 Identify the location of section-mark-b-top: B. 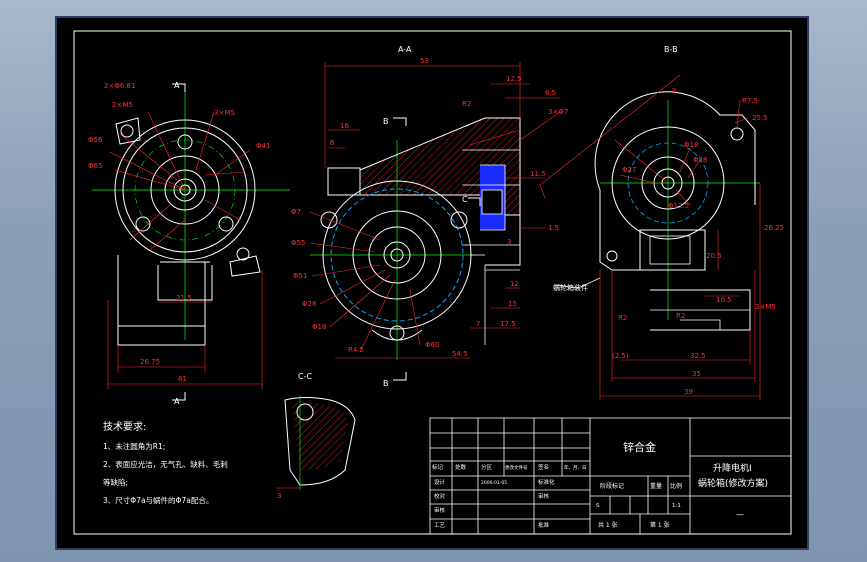
(386, 121).